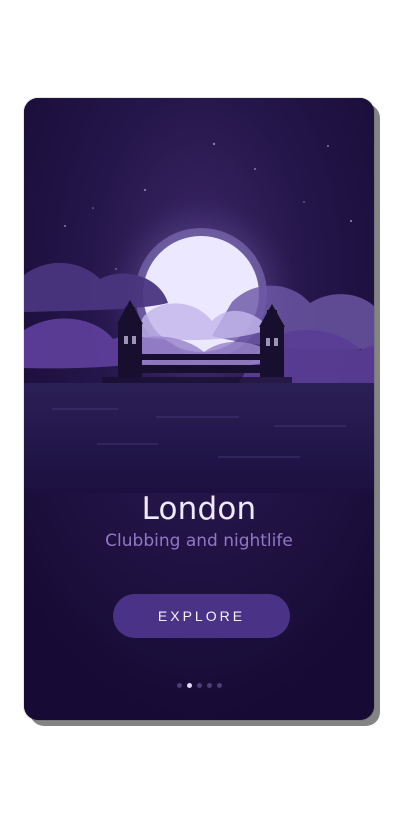 The width and height of the screenshot is (400, 815). I want to click on pagination-dots, so click(199, 687).